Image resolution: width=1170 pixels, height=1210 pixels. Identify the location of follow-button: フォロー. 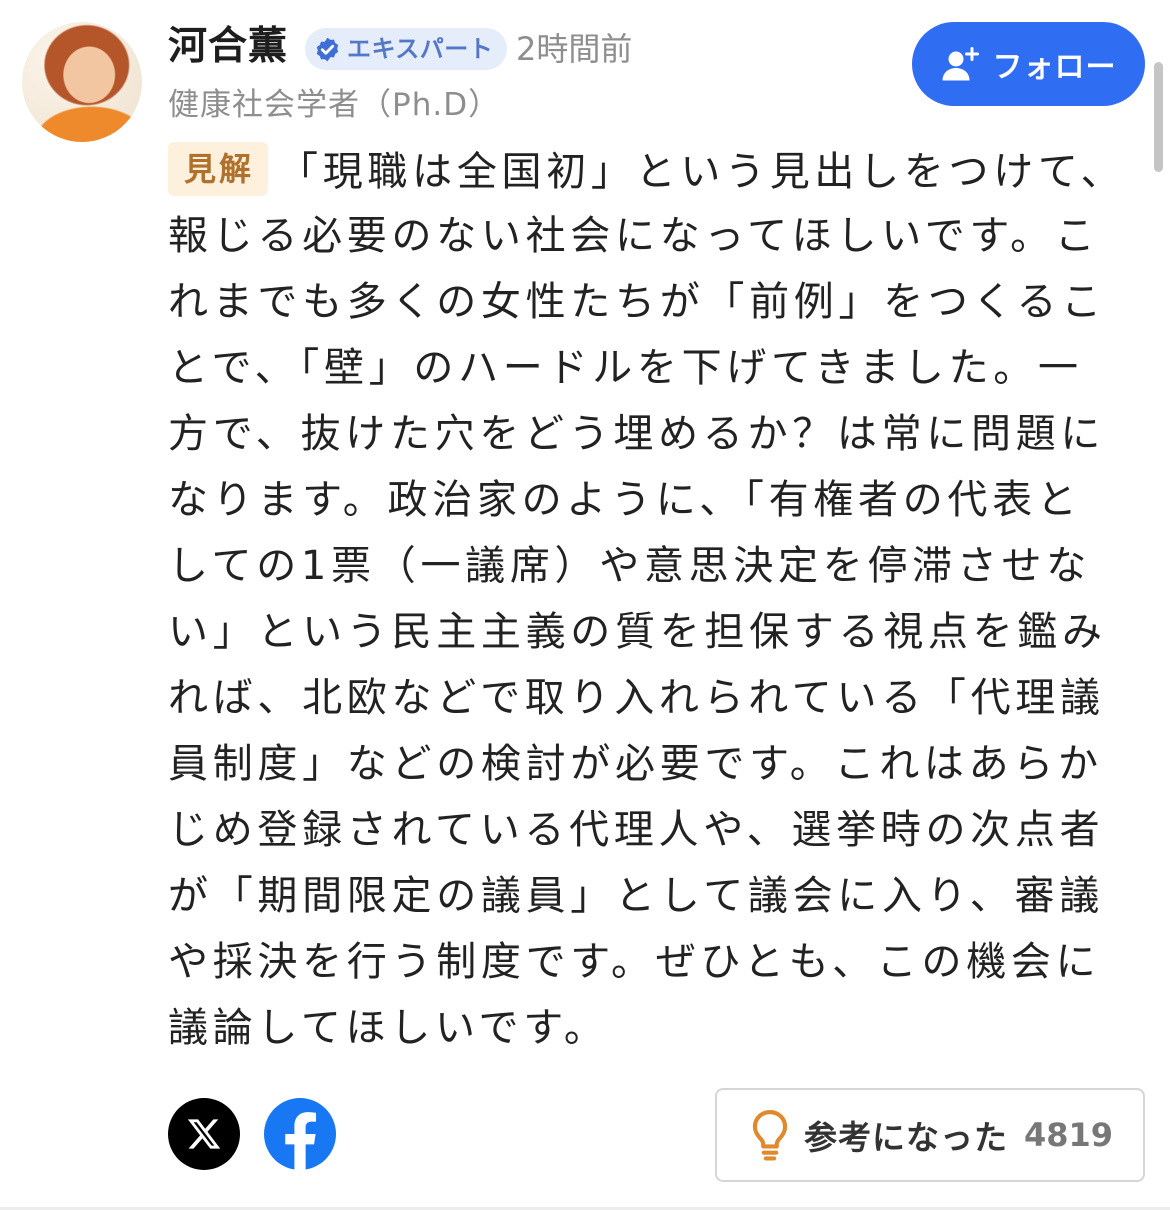
(1028, 64).